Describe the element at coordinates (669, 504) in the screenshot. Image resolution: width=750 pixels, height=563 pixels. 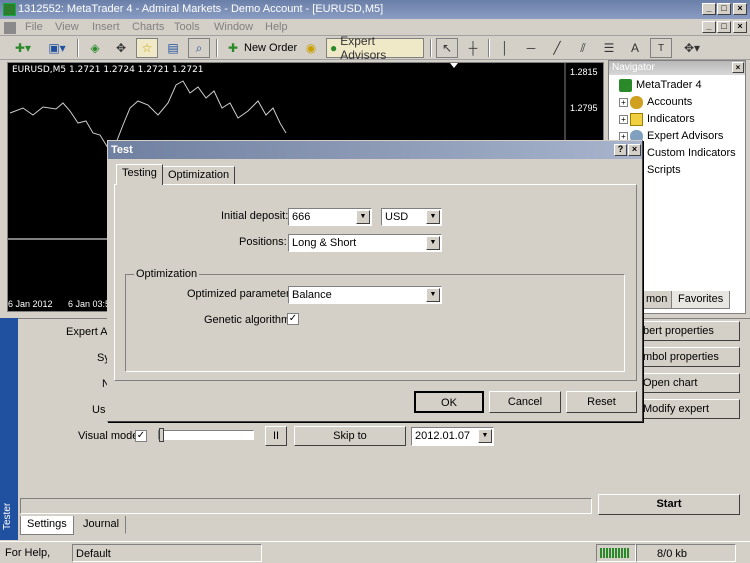
I see `start-button: Start` at that location.